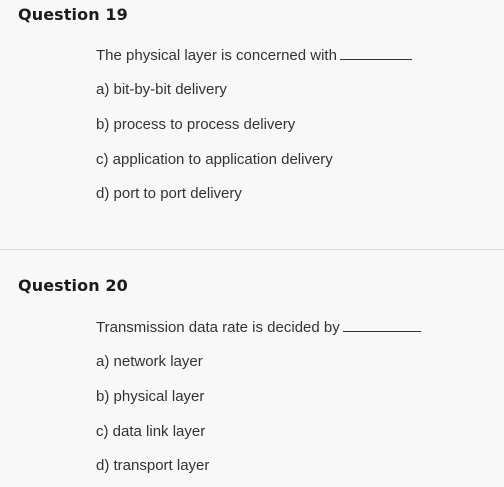 Image resolution: width=504 pixels, height=487 pixels. I want to click on question-prompt: Transmission data rate is decided by, so click(258, 328).